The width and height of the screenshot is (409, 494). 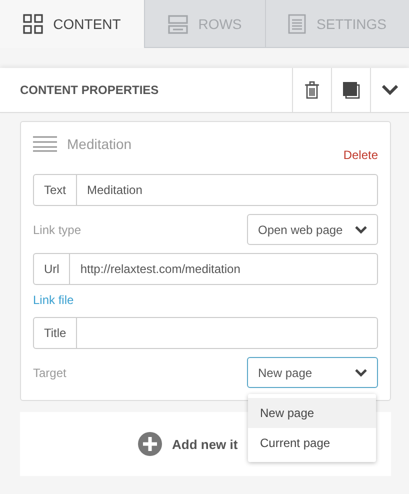 What do you see at coordinates (49, 373) in the screenshot?
I see `target-label: Target` at bounding box center [49, 373].